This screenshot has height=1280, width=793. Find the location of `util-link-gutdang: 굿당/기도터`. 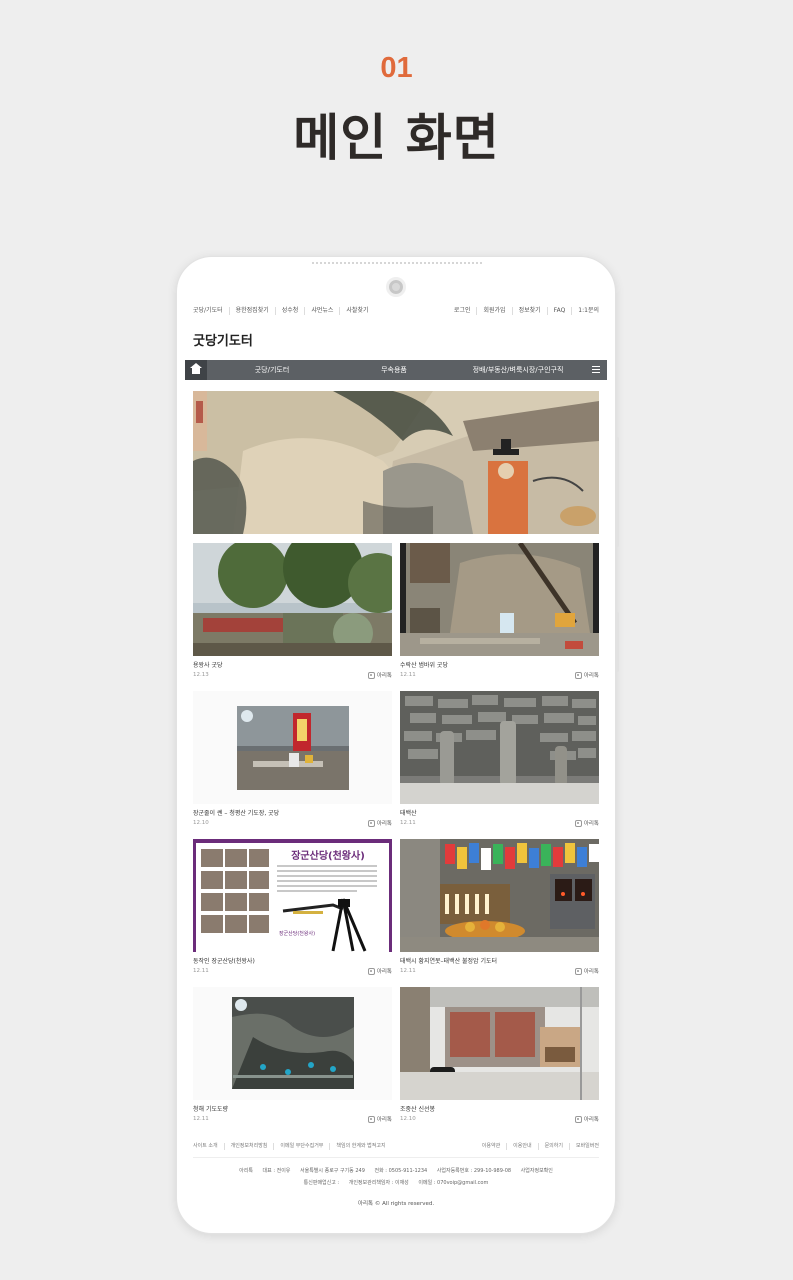

util-link-gutdang: 굿당/기도터 is located at coordinates (211, 311).